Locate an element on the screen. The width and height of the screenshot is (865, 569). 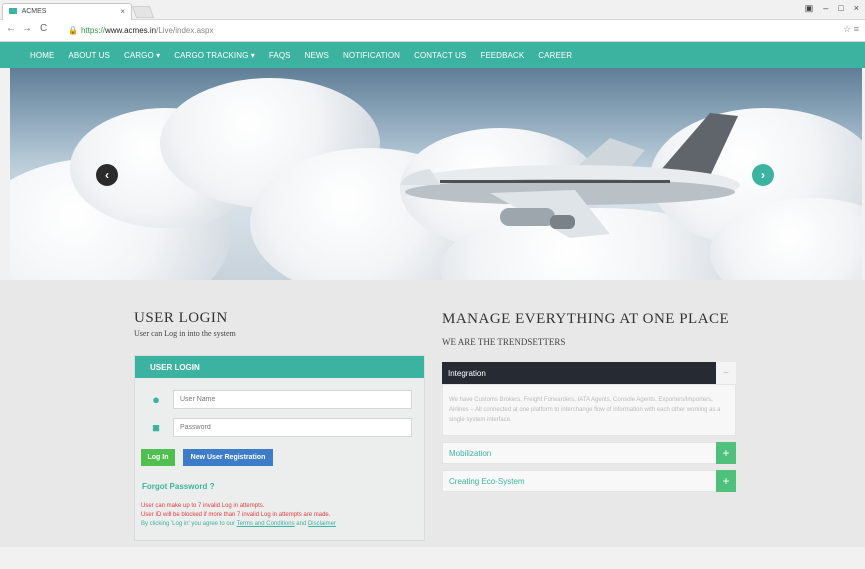
register-button: New User Registration is located at coordinates (228, 457).